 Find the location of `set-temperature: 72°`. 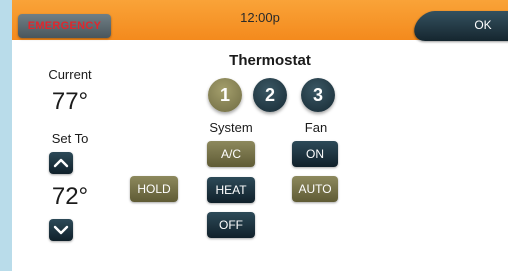

set-temperature: 72° is located at coordinates (70, 196).